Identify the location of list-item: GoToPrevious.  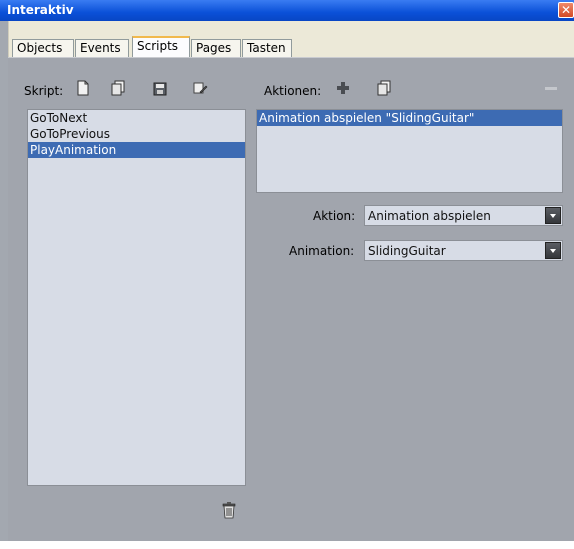
(136, 134).